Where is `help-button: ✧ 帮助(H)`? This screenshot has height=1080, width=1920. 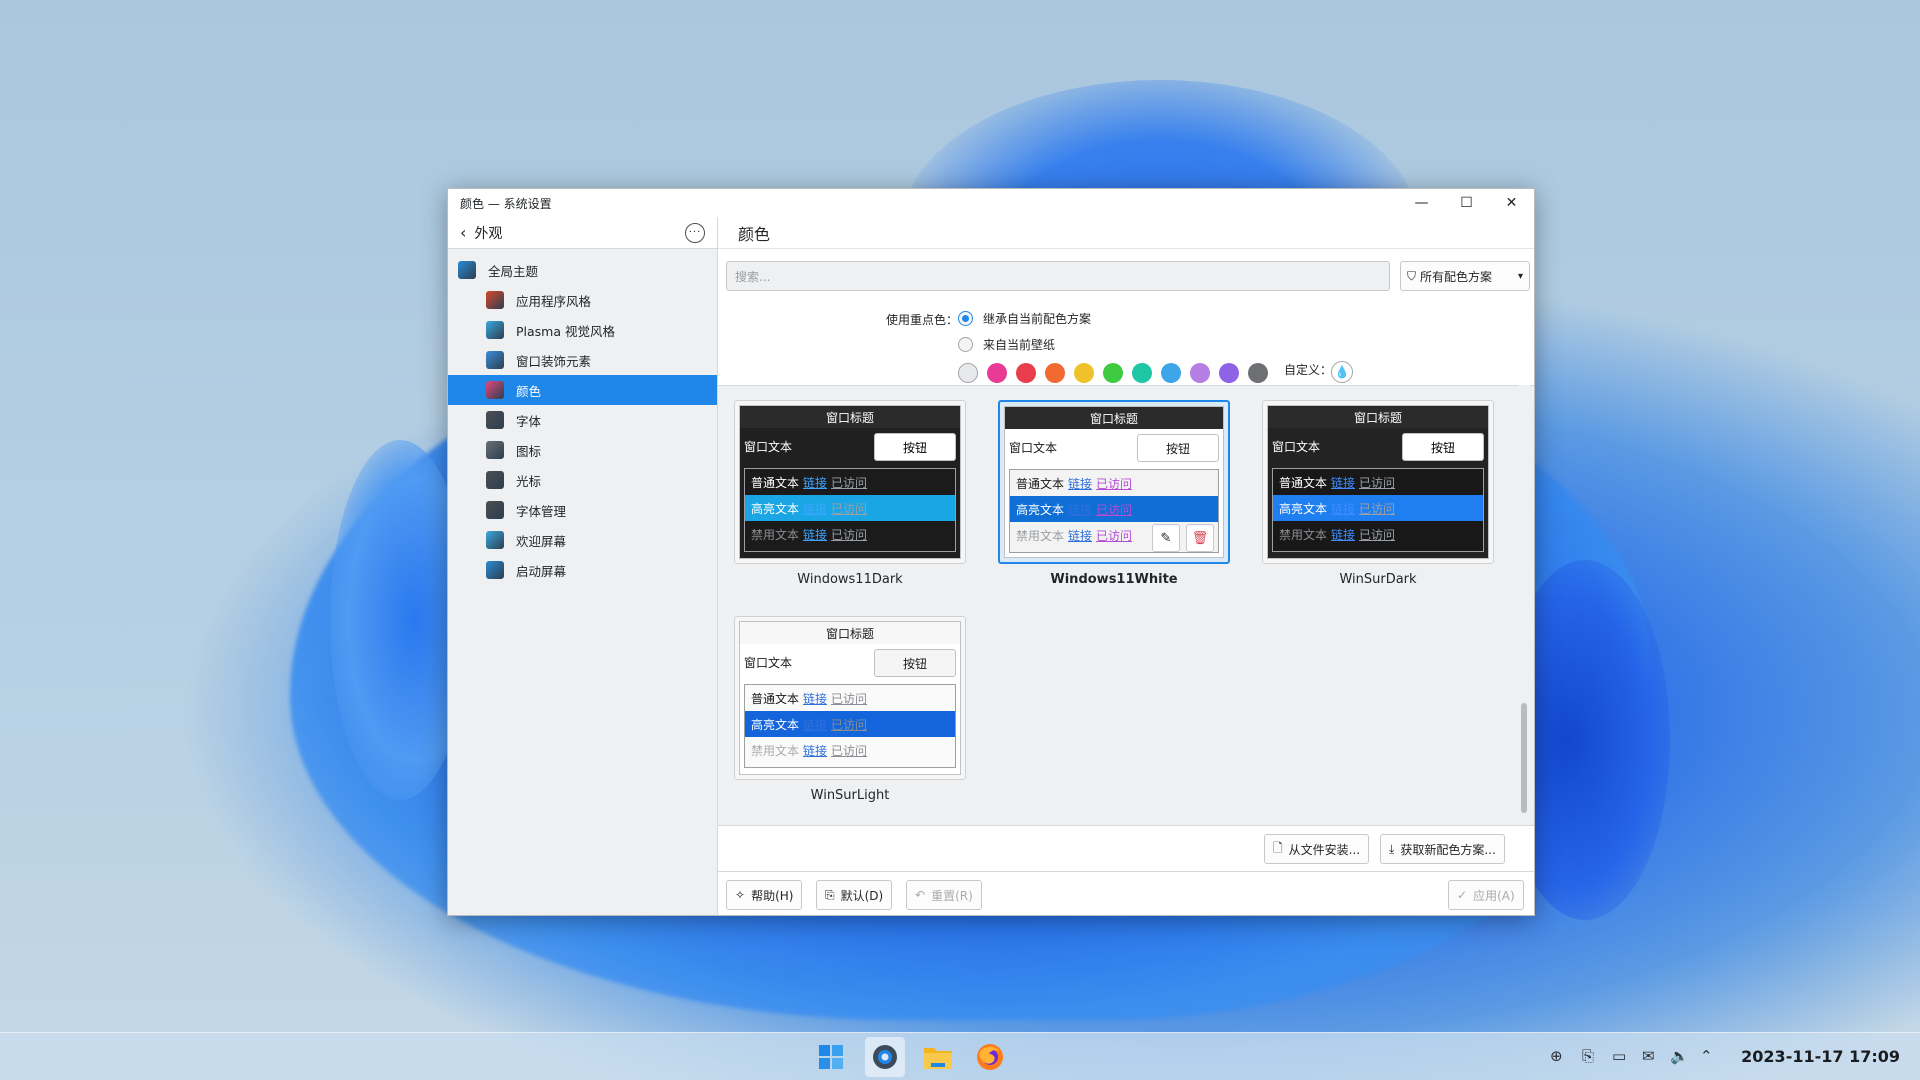
help-button: ✧ 帮助(H) is located at coordinates (764, 895).